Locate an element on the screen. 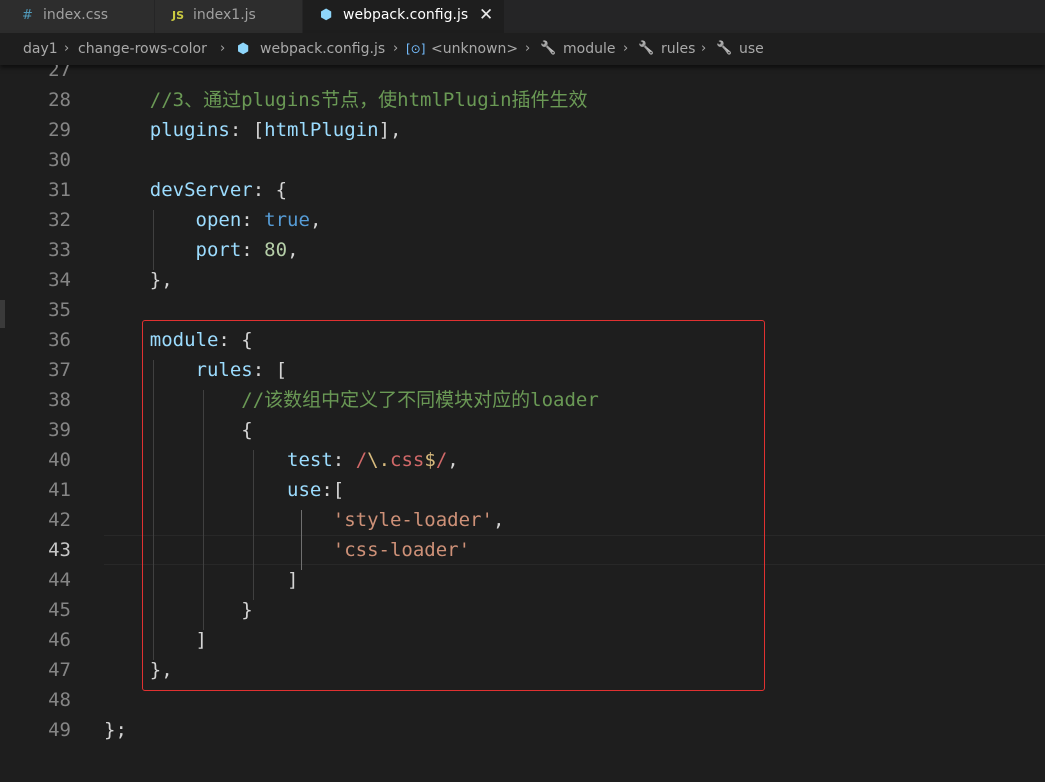 This screenshot has height=782, width=1045. close-icon: ✕ is located at coordinates (486, 15).